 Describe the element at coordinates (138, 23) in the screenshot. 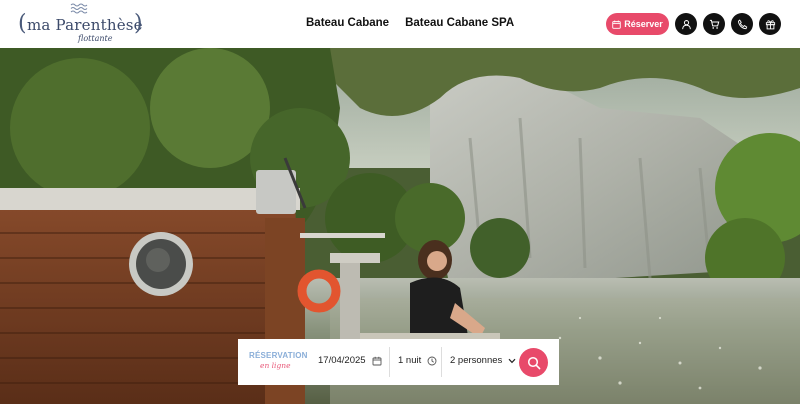

I see `logo-paren-right: )` at that location.